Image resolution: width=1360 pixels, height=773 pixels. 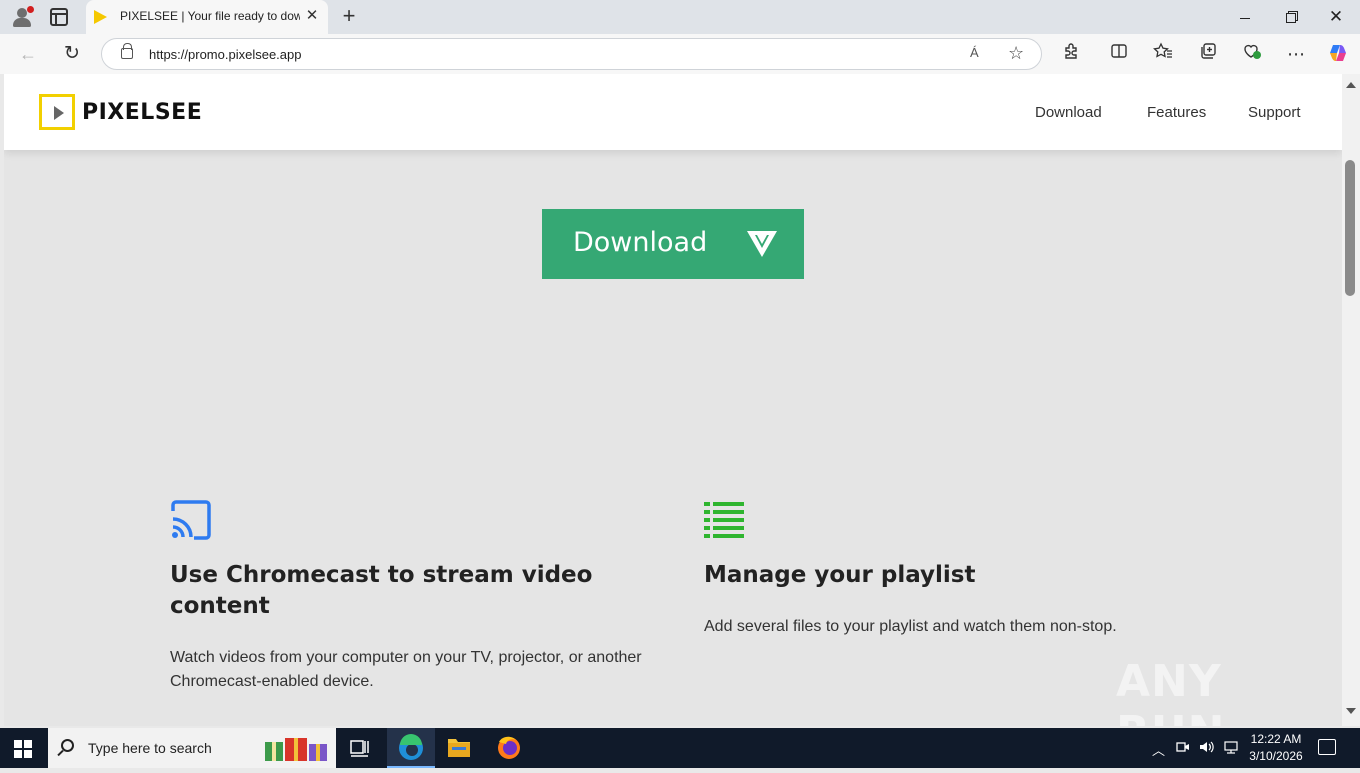 What do you see at coordinates (509, 748) in the screenshot?
I see `firefox-icon` at bounding box center [509, 748].